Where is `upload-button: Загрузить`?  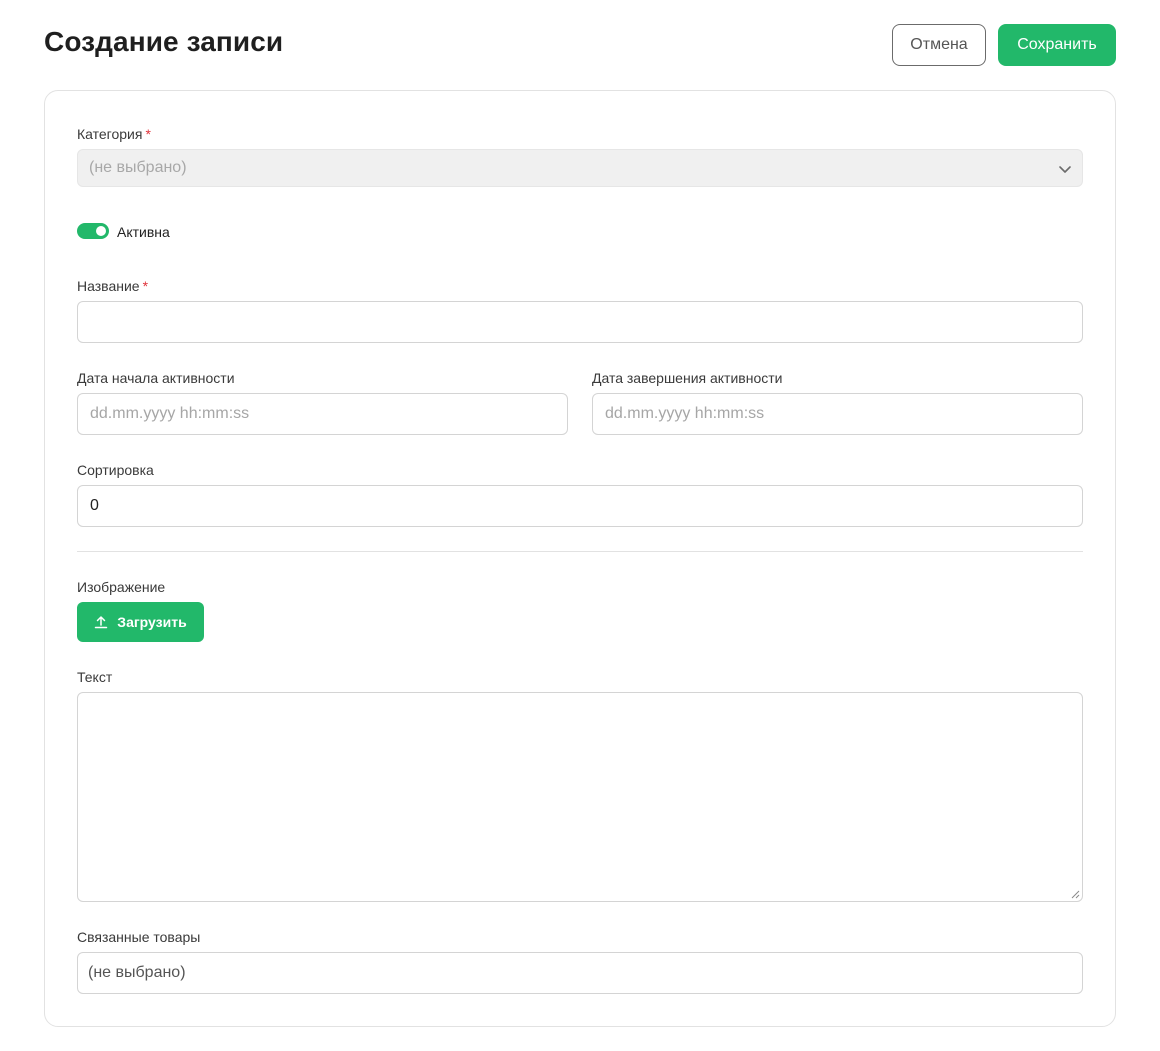
upload-button: Загрузить is located at coordinates (140, 622).